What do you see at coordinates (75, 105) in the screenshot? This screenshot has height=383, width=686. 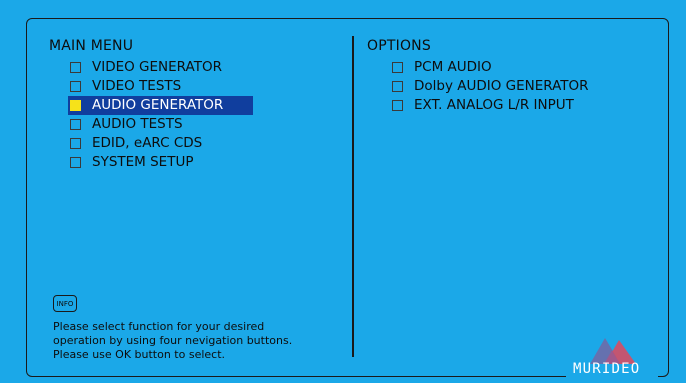 I see `selected-checkbox-icon` at bounding box center [75, 105].